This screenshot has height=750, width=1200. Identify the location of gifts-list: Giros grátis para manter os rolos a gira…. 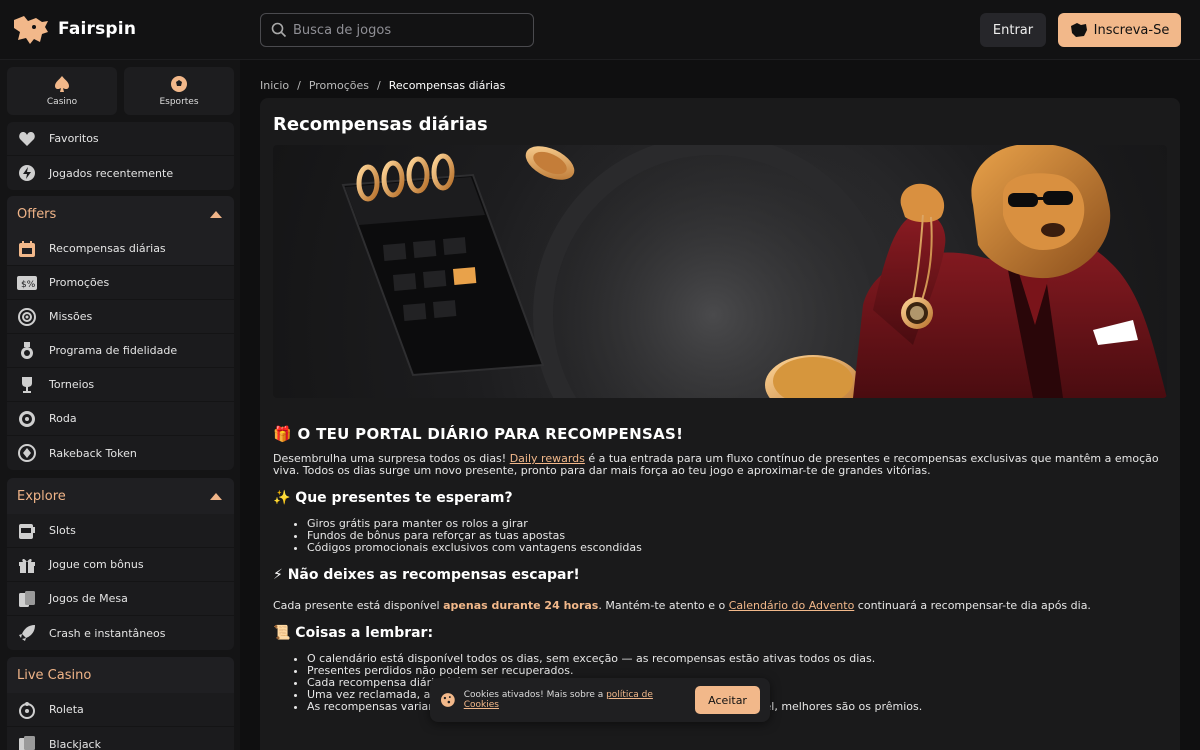
(720, 536).